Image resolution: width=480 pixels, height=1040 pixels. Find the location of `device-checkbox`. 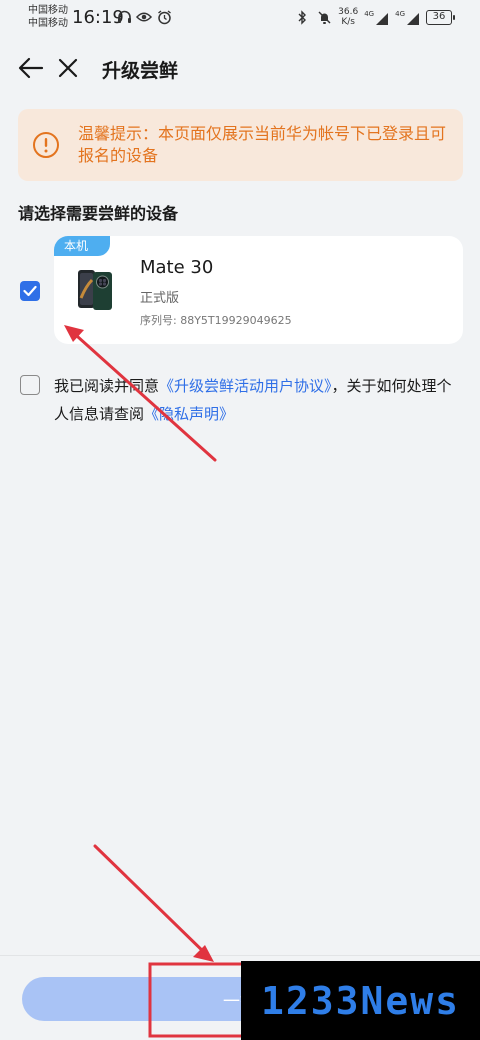

device-checkbox is located at coordinates (30, 291).